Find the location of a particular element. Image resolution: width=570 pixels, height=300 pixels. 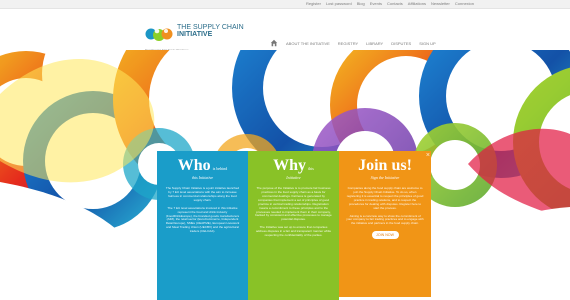

why-subtitle: Initiative is located at coordinates (293, 177).